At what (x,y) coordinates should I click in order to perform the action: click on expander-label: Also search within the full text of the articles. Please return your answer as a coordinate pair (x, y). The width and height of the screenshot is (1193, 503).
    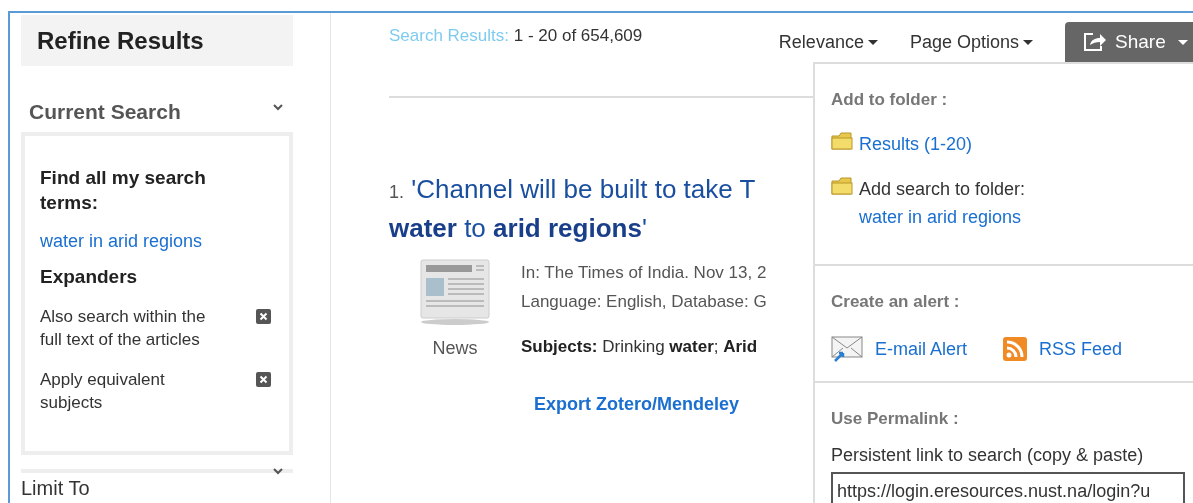
    Looking at the image, I should click on (123, 328).